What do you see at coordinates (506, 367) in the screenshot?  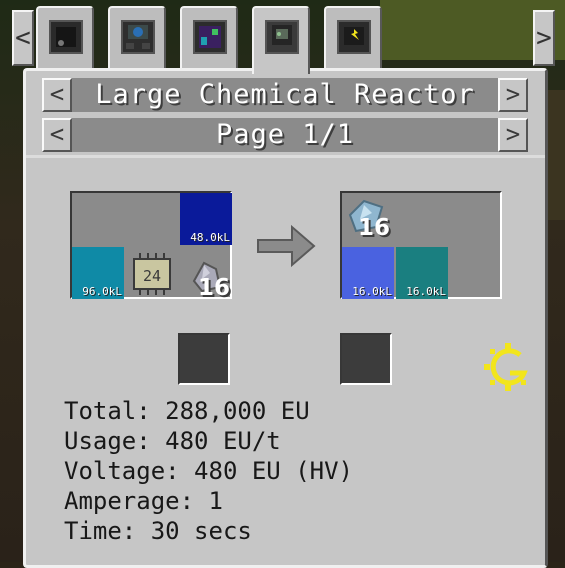 I see `gregtech-logo-icon` at bounding box center [506, 367].